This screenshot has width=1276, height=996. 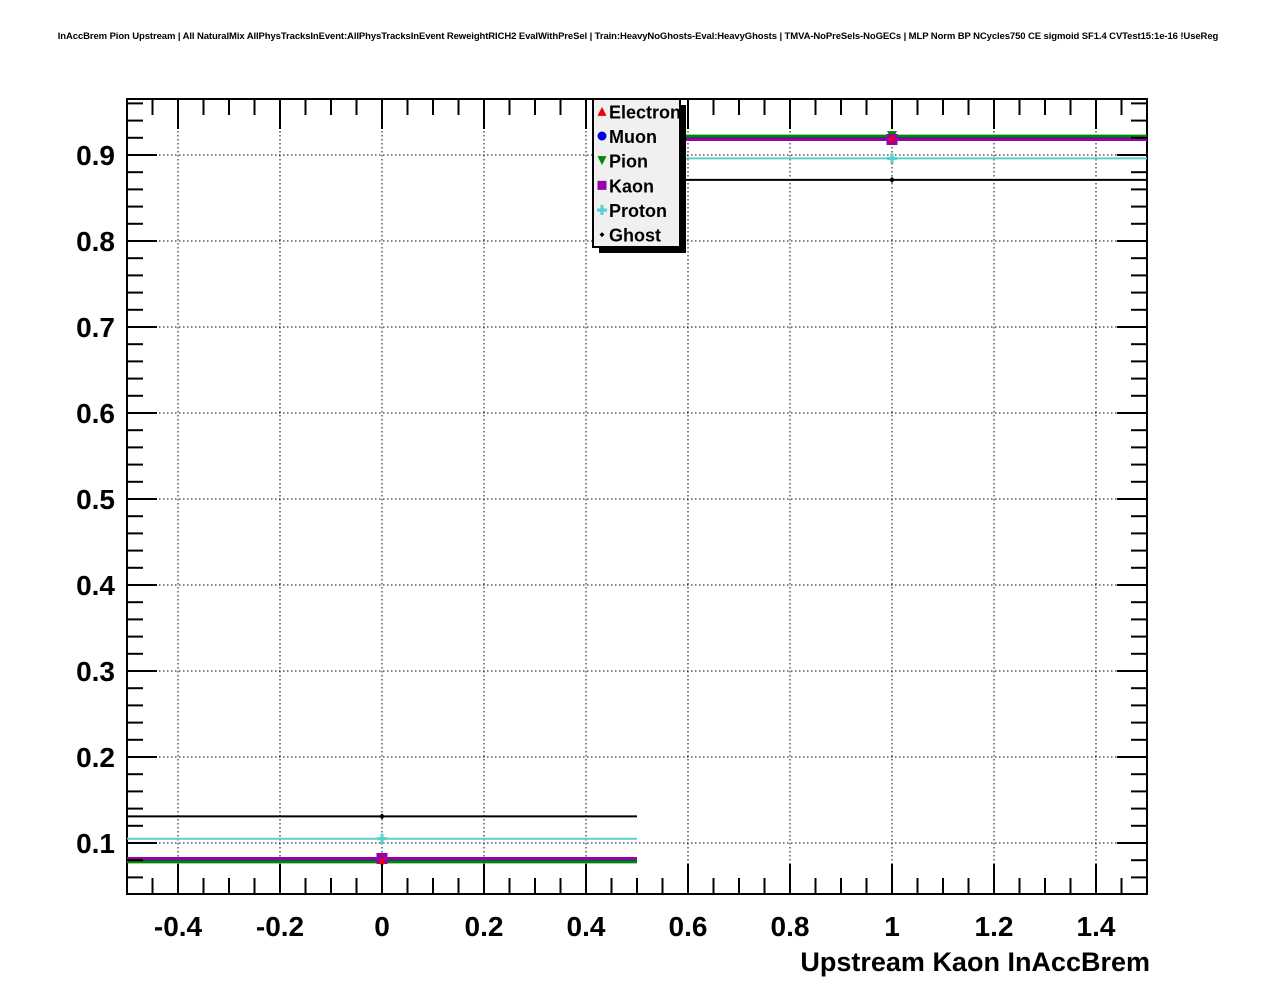 What do you see at coordinates (892, 926) in the screenshot?
I see `x-tick-label: 1` at bounding box center [892, 926].